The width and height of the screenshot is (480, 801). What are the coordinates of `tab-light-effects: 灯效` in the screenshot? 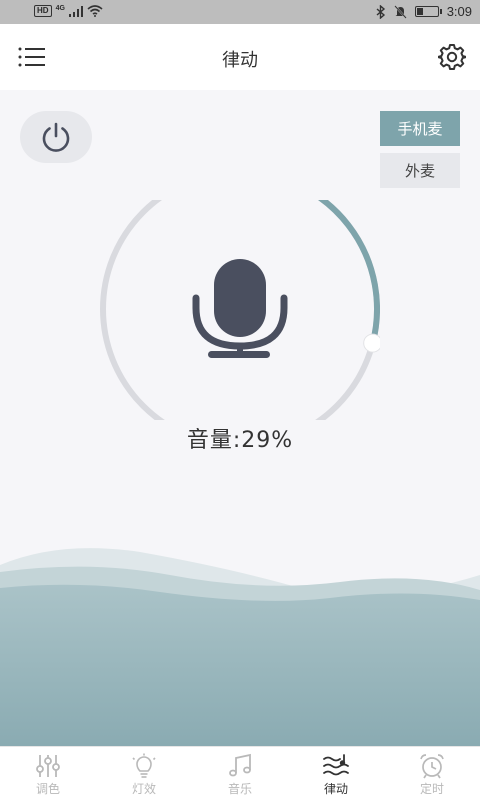 It's located at (144, 774).